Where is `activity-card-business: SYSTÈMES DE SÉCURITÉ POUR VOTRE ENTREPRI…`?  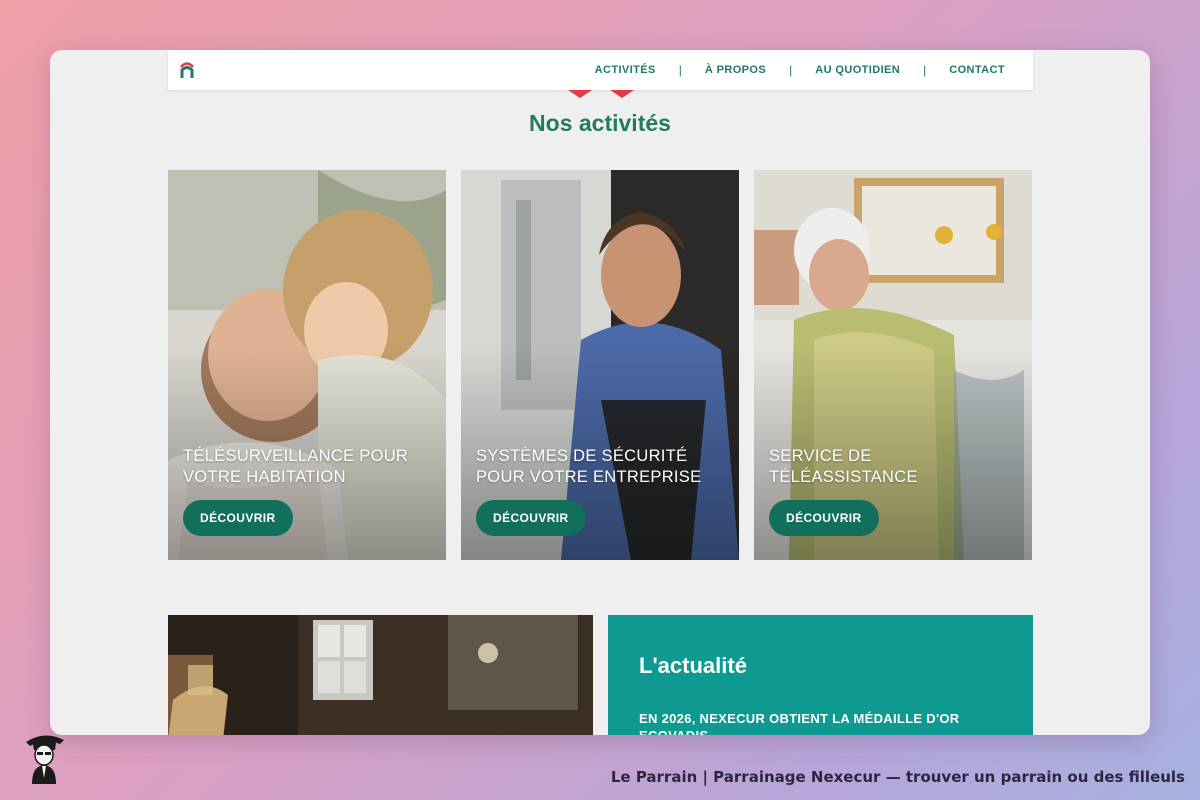
activity-card-business: SYSTÈMES DE SÉCURITÉ POUR VOTRE ENTREPRI… is located at coordinates (600, 365).